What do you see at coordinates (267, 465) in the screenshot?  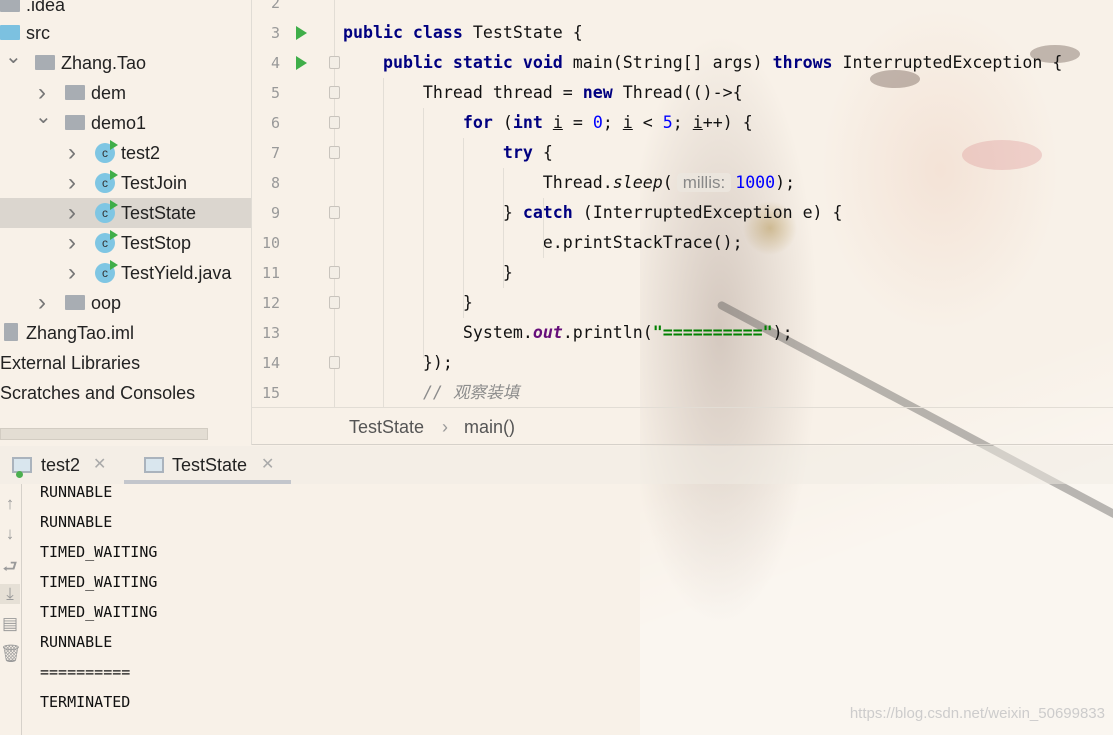 I see `close-icon: ✕` at bounding box center [267, 465].